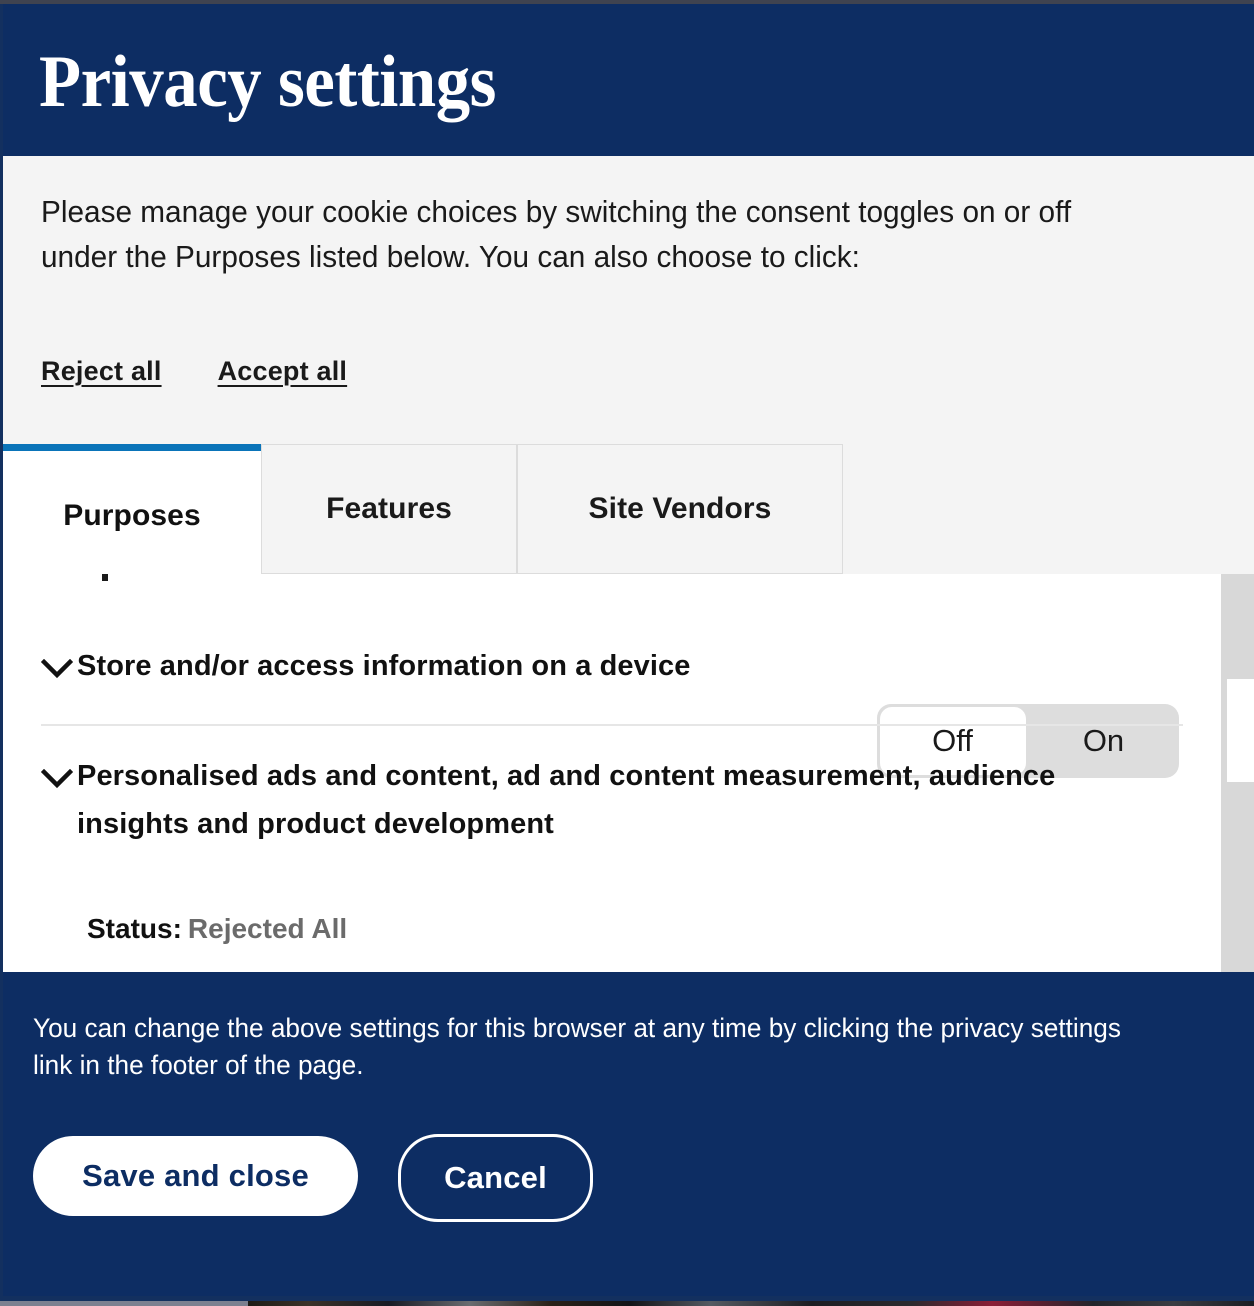 The height and width of the screenshot is (1306, 1254). I want to click on tab-purposes: Purposes, so click(132, 512).